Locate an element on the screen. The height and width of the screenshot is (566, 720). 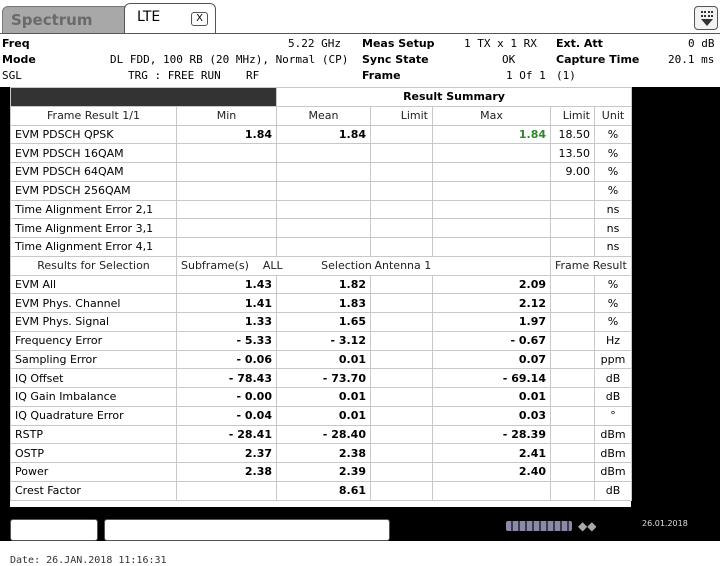
unit-cell: dBm is located at coordinates (613, 453).